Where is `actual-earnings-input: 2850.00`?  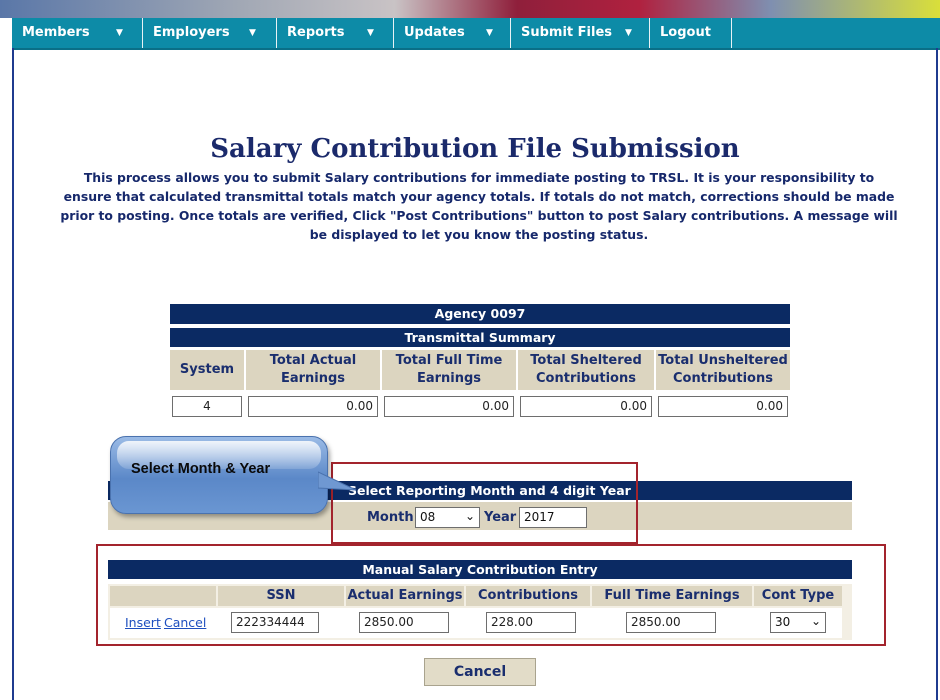 actual-earnings-input: 2850.00 is located at coordinates (404, 622).